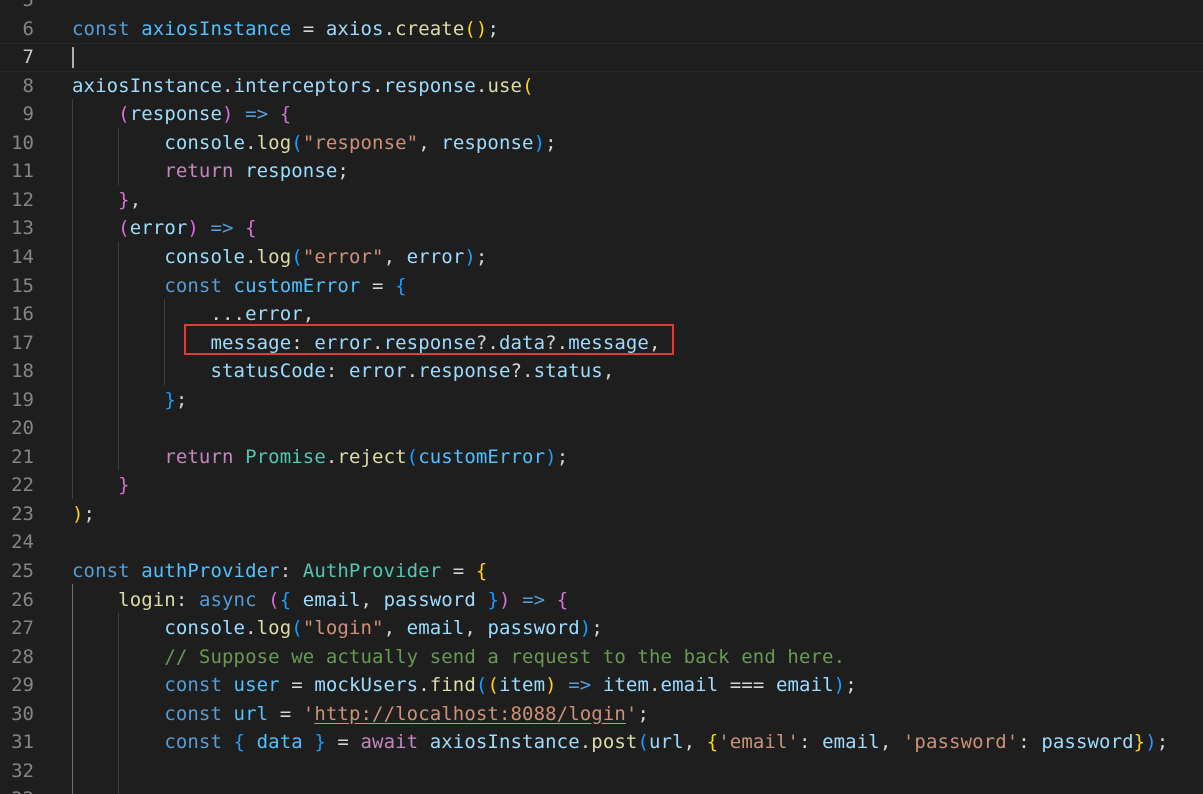  I want to click on line-code: login: async ({ email, password }) => {, so click(320, 600).